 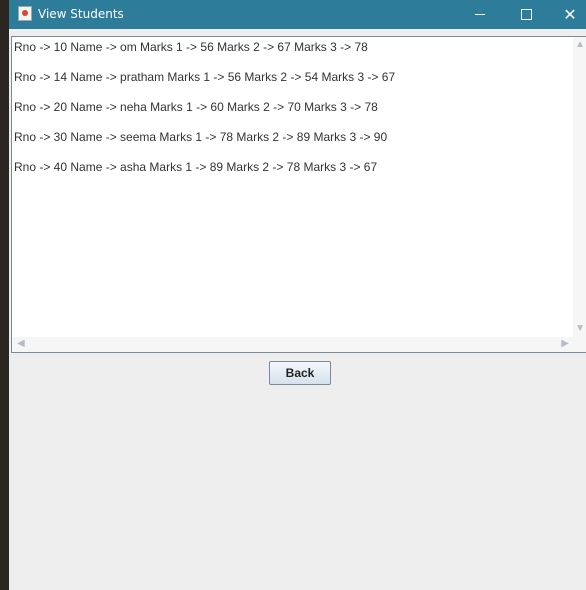 I want to click on minimize-button, so click(x=480, y=14).